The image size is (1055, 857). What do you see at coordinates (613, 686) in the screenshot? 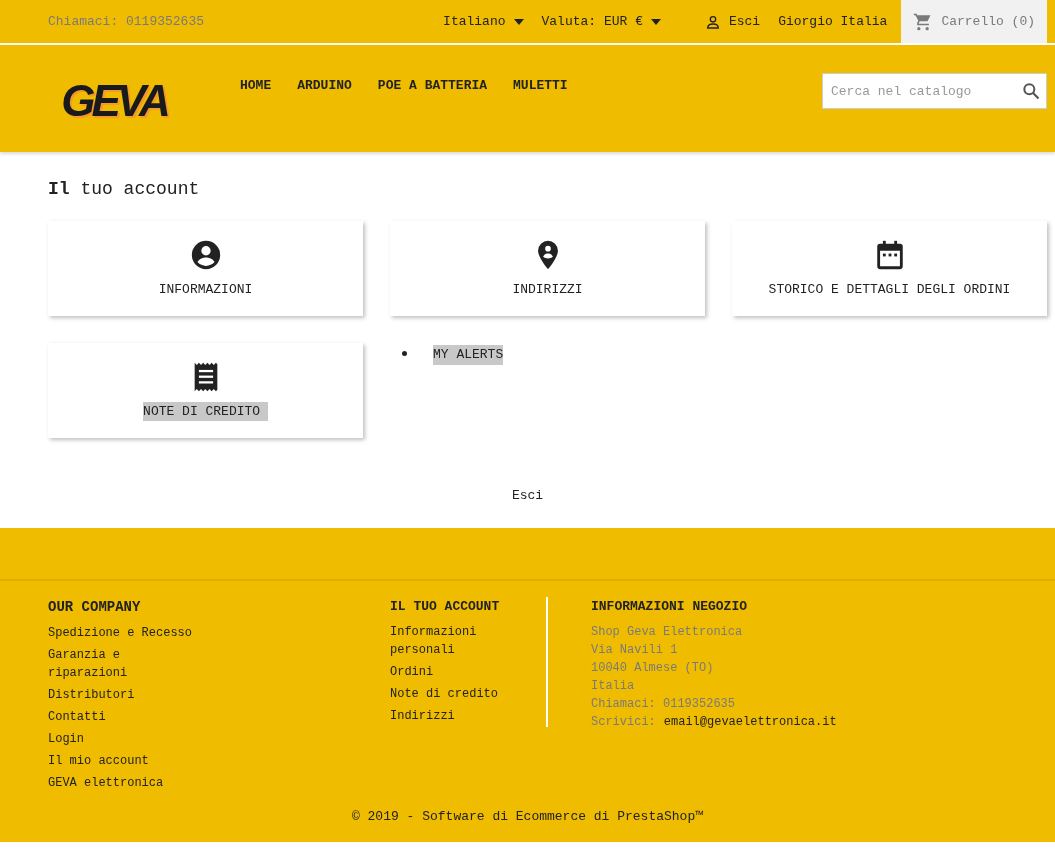
I see `store-info-text: Italia` at bounding box center [613, 686].